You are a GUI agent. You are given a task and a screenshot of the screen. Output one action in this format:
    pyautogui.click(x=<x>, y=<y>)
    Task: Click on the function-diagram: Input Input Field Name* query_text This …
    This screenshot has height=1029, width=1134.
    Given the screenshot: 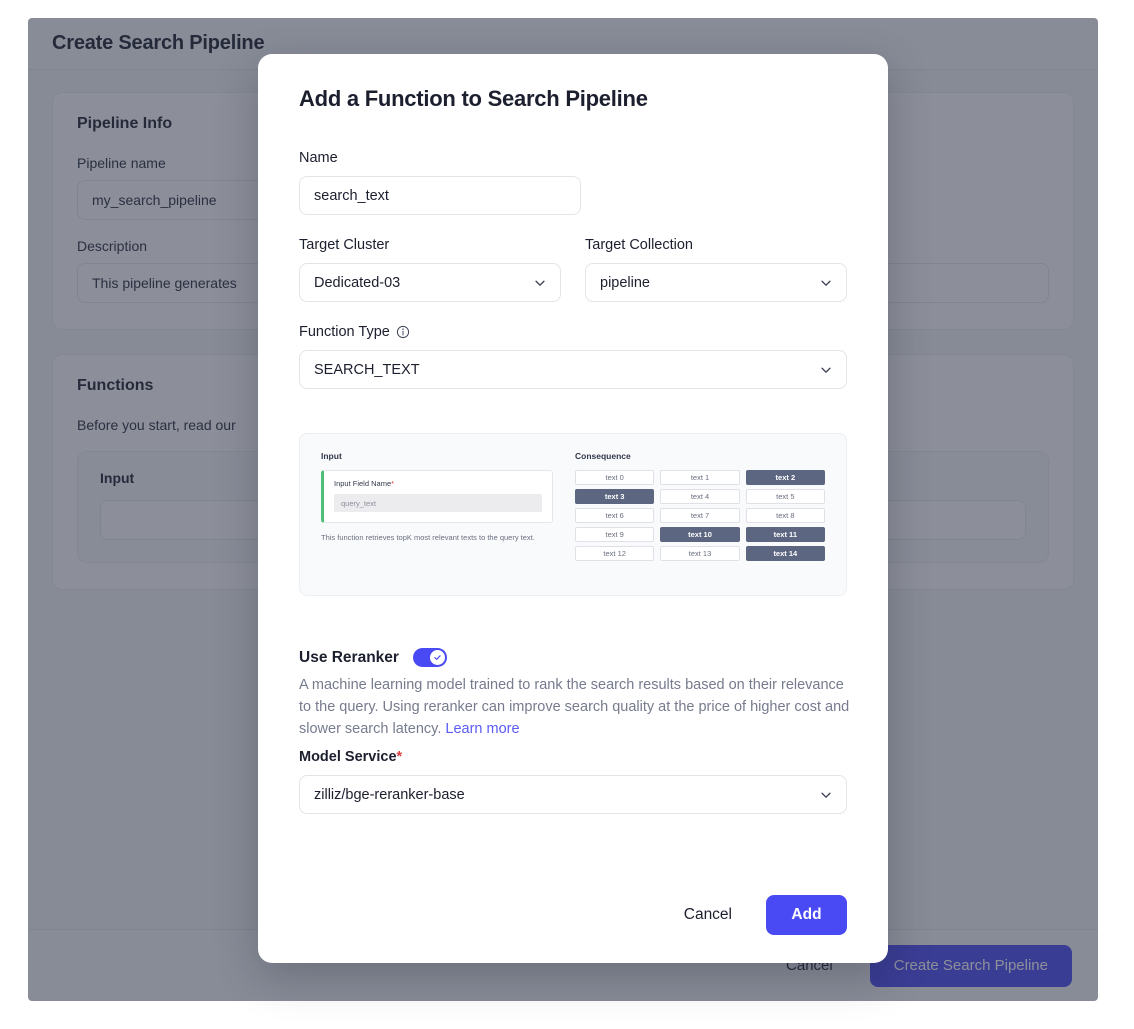 What is the action you would take?
    pyautogui.click(x=573, y=514)
    